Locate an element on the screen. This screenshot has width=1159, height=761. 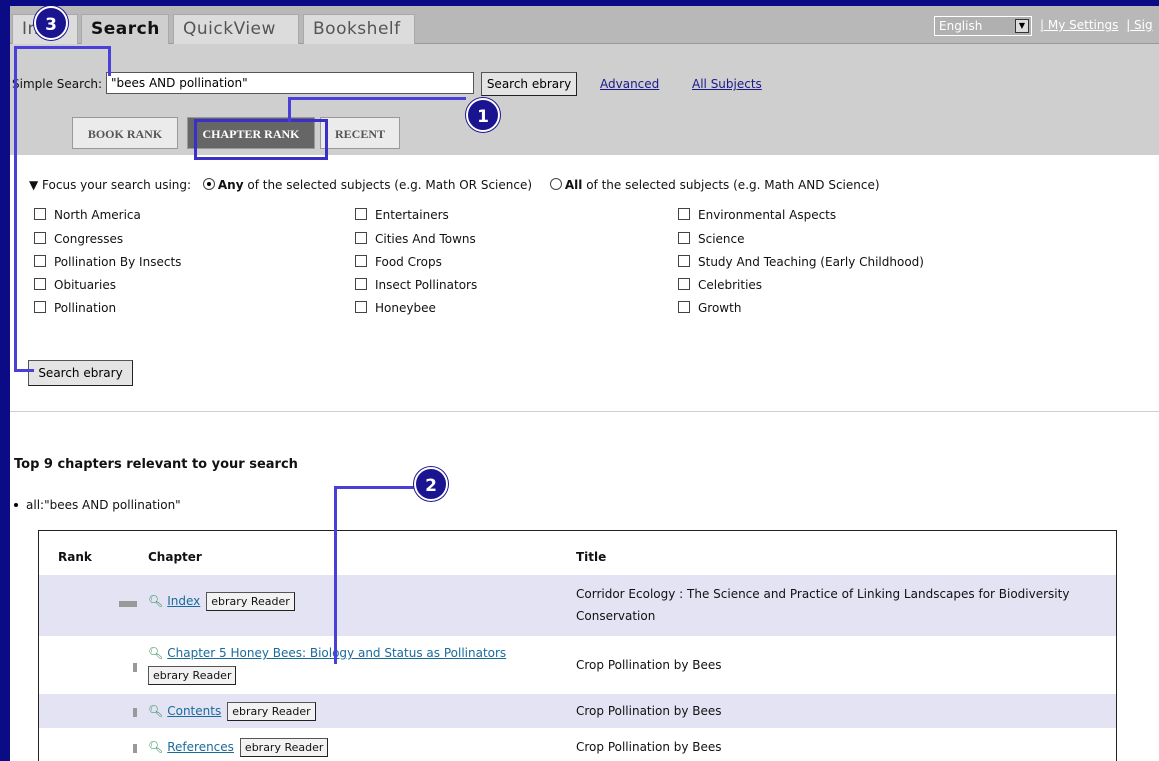
radio-all is located at coordinates (555, 184).